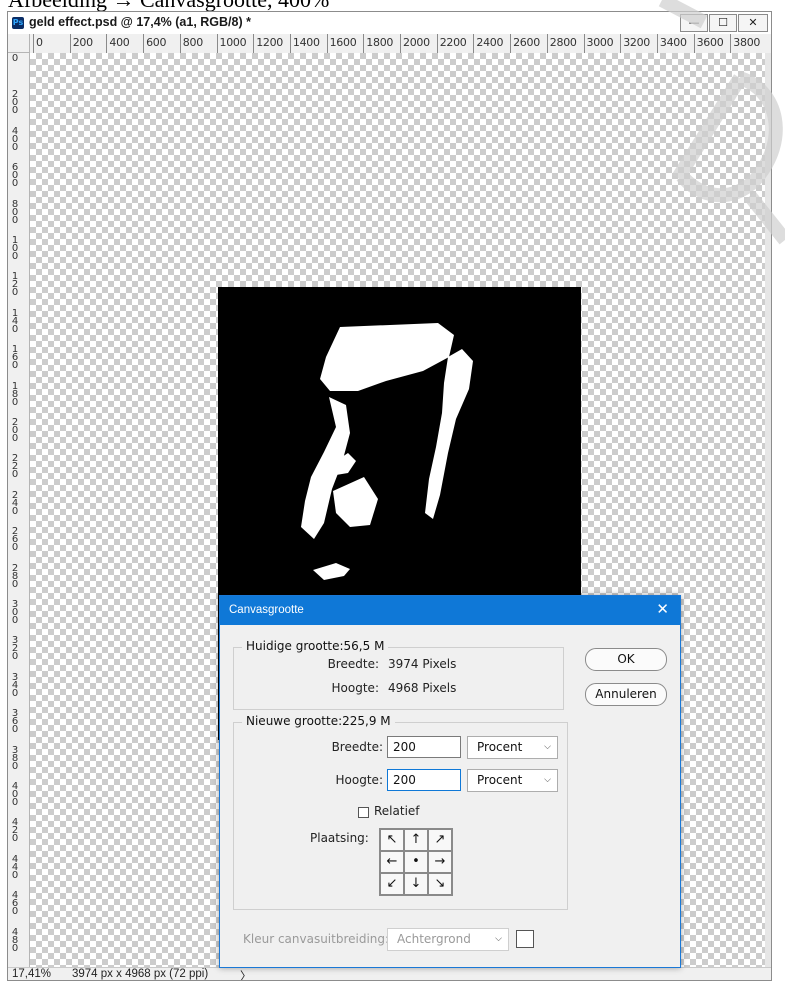  What do you see at coordinates (15, 612) in the screenshot?
I see `ruler-left-label: 3 0 0` at bounding box center [15, 612].